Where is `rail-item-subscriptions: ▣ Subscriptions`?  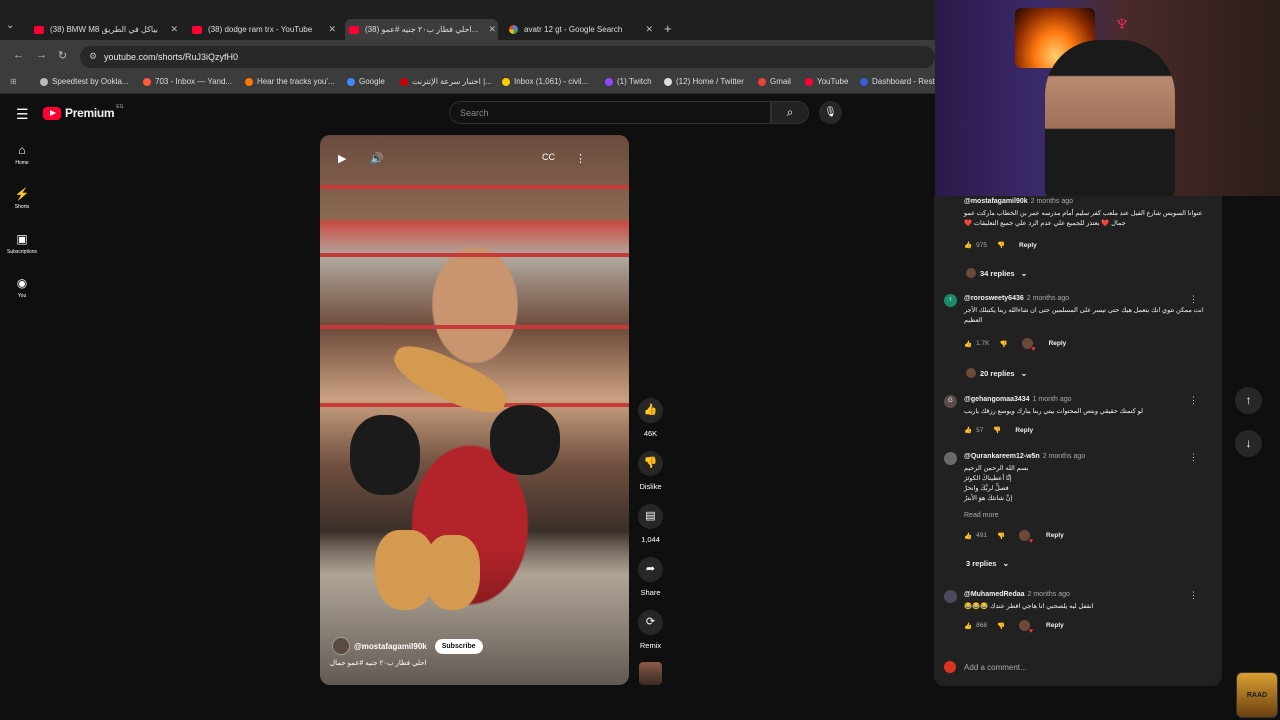 rail-item-subscriptions: ▣ Subscriptions is located at coordinates (22, 243).